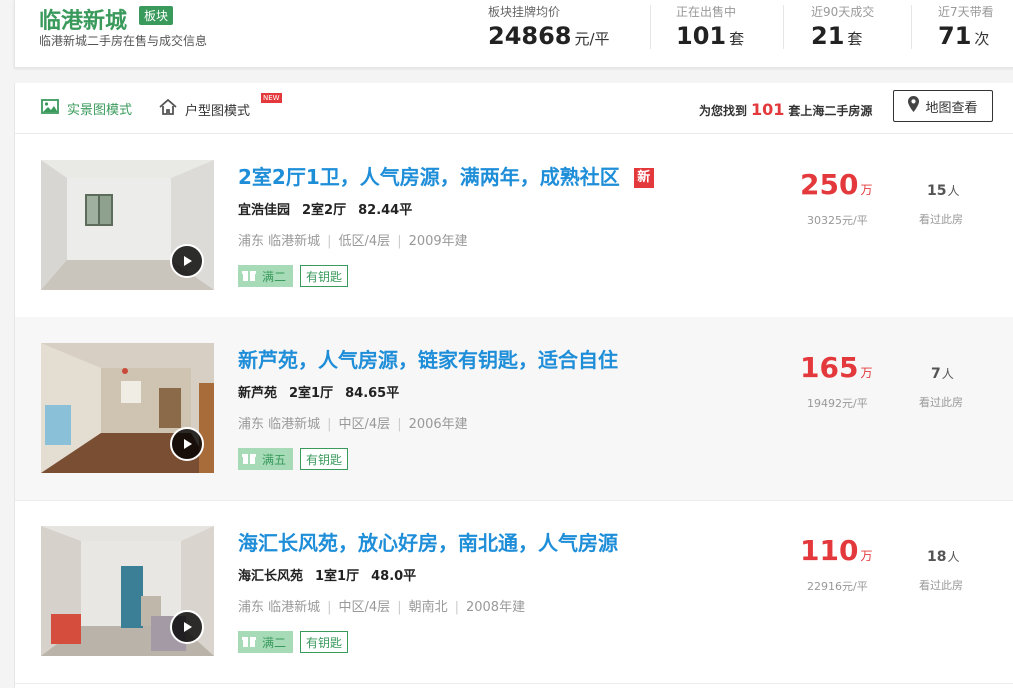 This screenshot has width=1013, height=688. I want to click on community-name: 宜浩佳园, so click(264, 210).